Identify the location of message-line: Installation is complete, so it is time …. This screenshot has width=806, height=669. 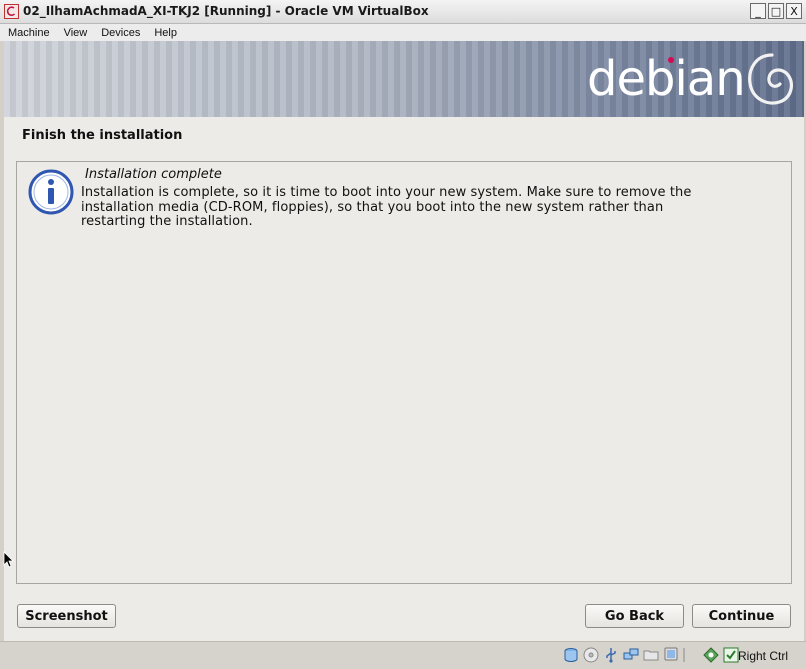
(386, 192).